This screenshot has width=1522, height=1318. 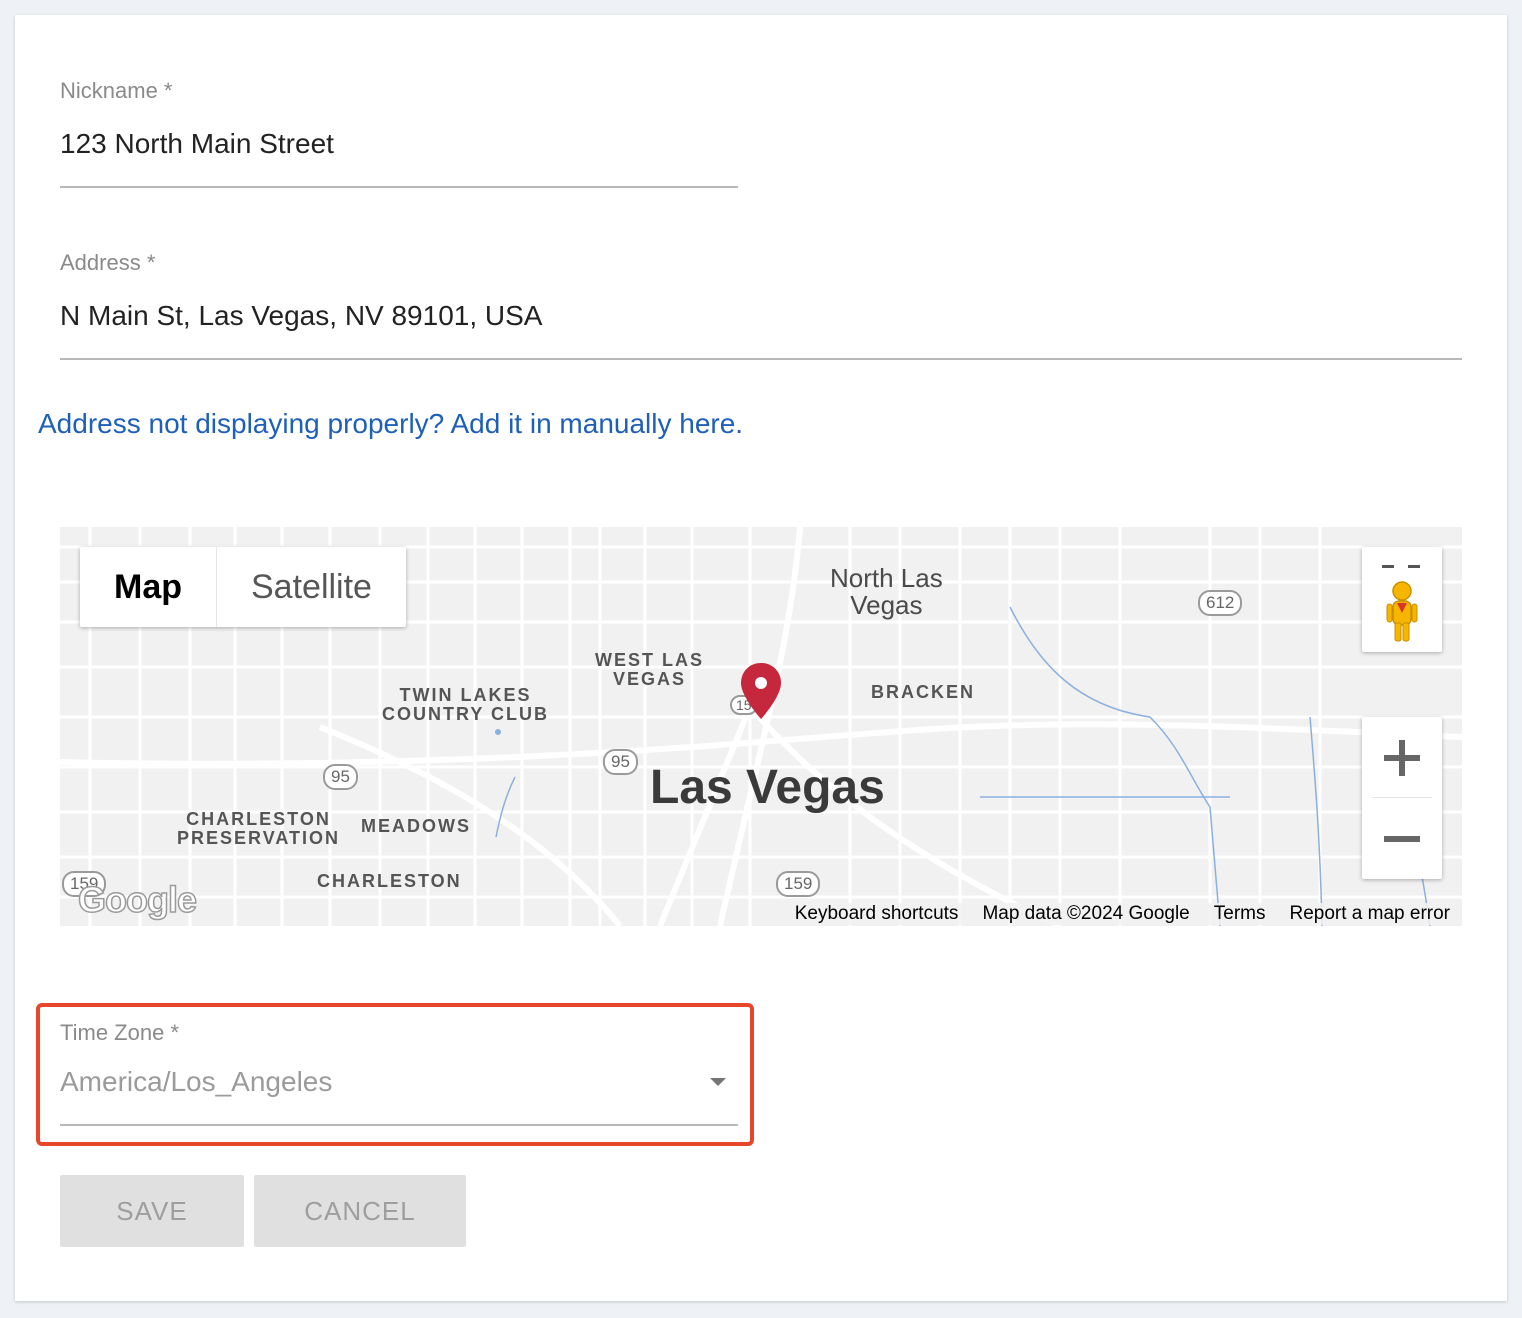 I want to click on zoom-in-button, so click(x=1402, y=757).